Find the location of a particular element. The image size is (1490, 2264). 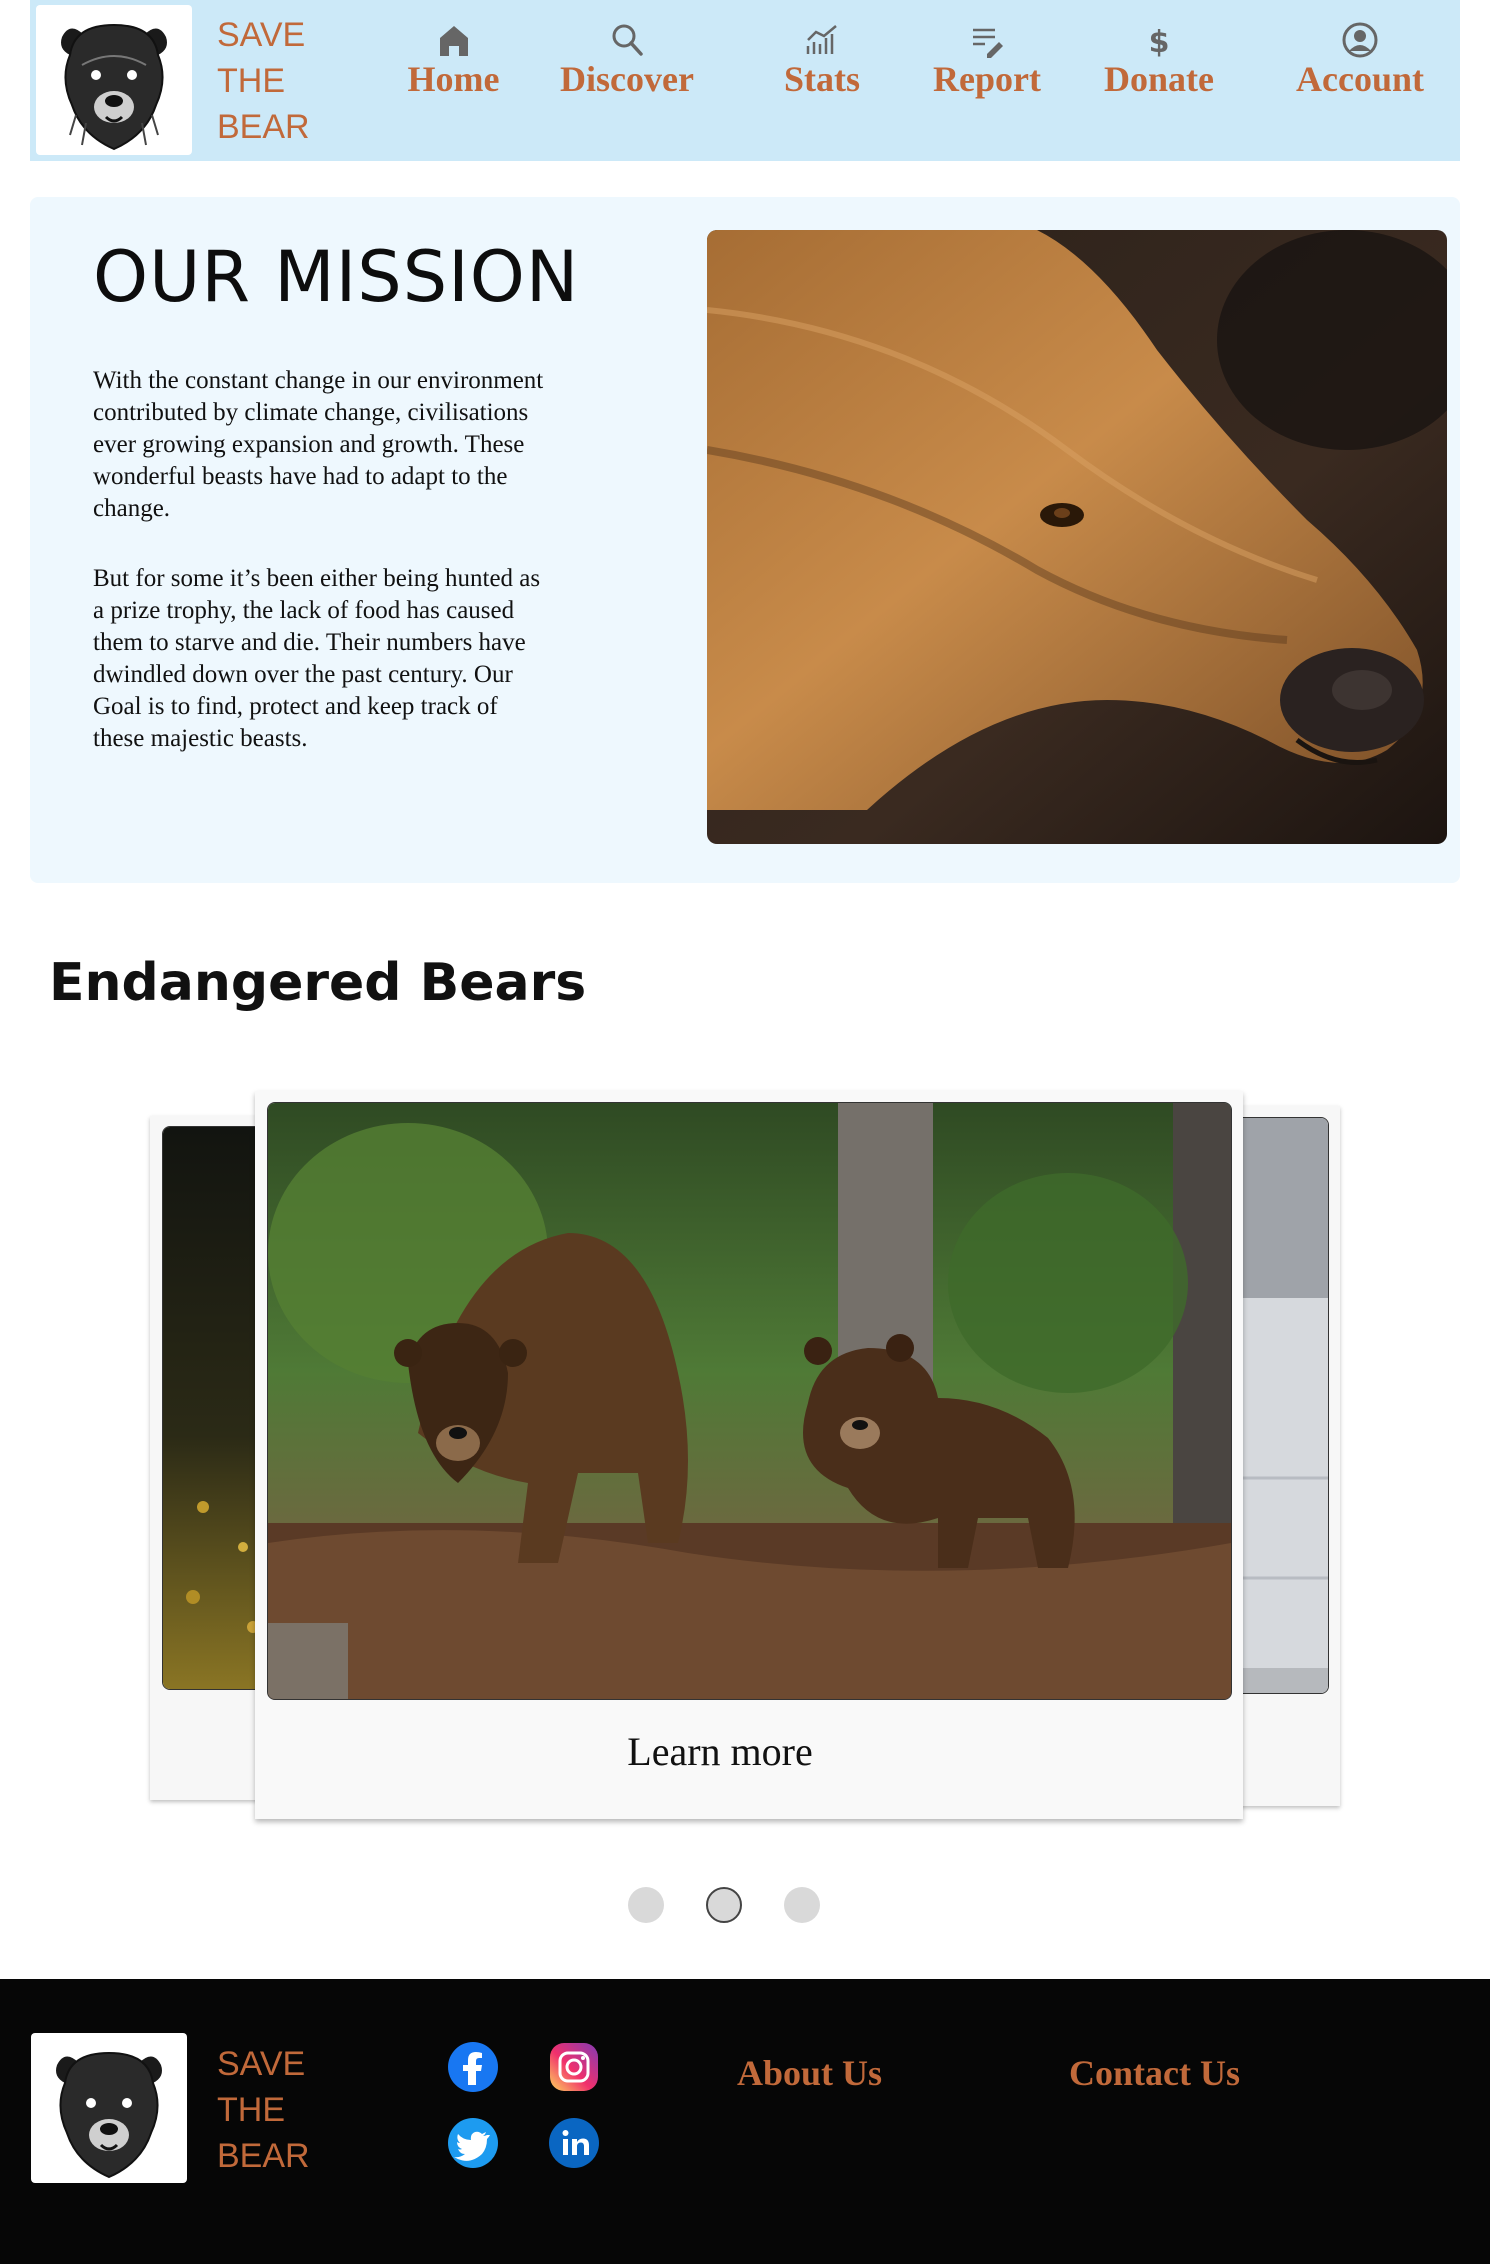

linkedin-link is located at coordinates (574, 2143).